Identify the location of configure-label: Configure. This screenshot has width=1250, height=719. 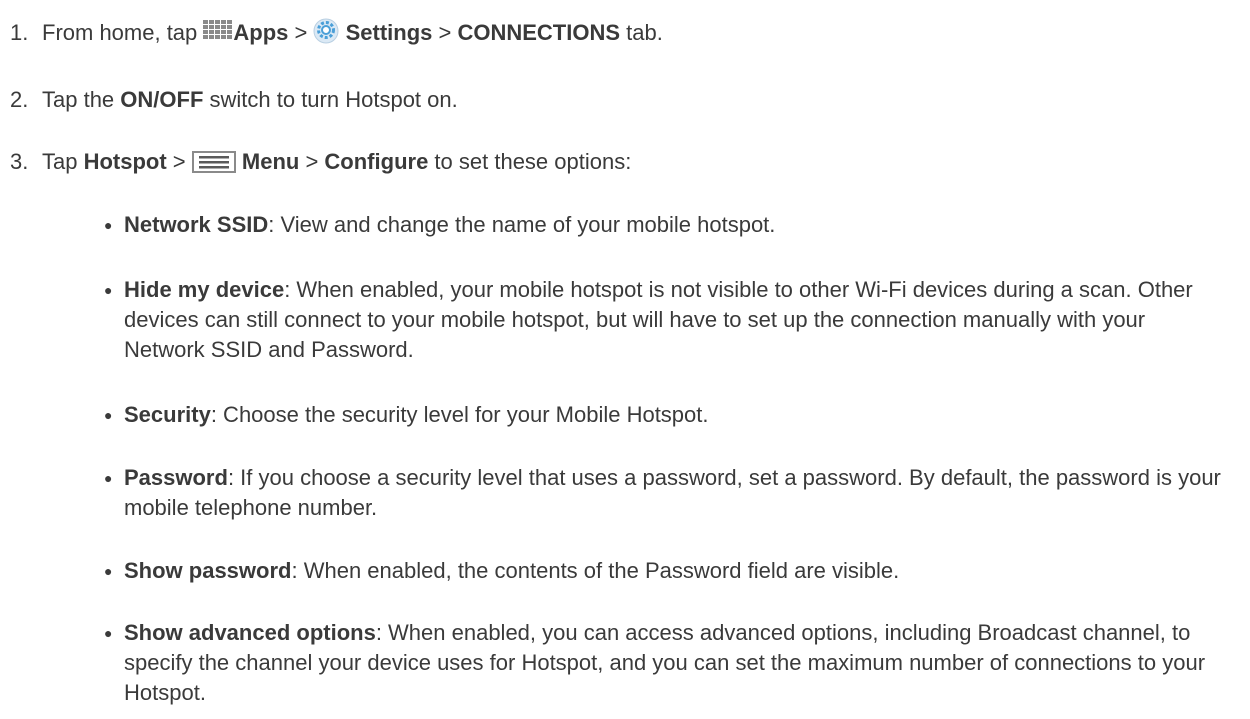
(376, 161).